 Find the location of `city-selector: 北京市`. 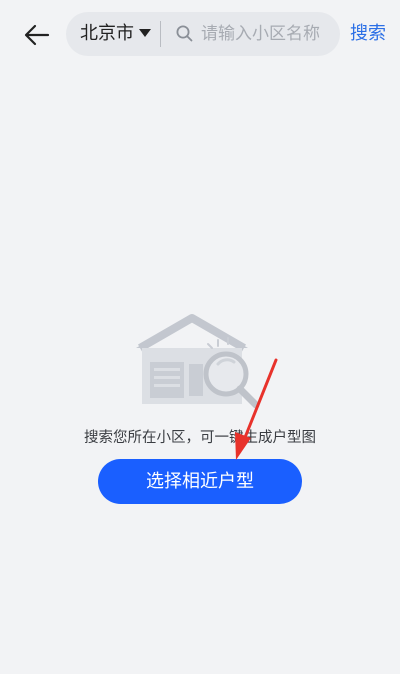

city-selector: 北京市 is located at coordinates (114, 34).